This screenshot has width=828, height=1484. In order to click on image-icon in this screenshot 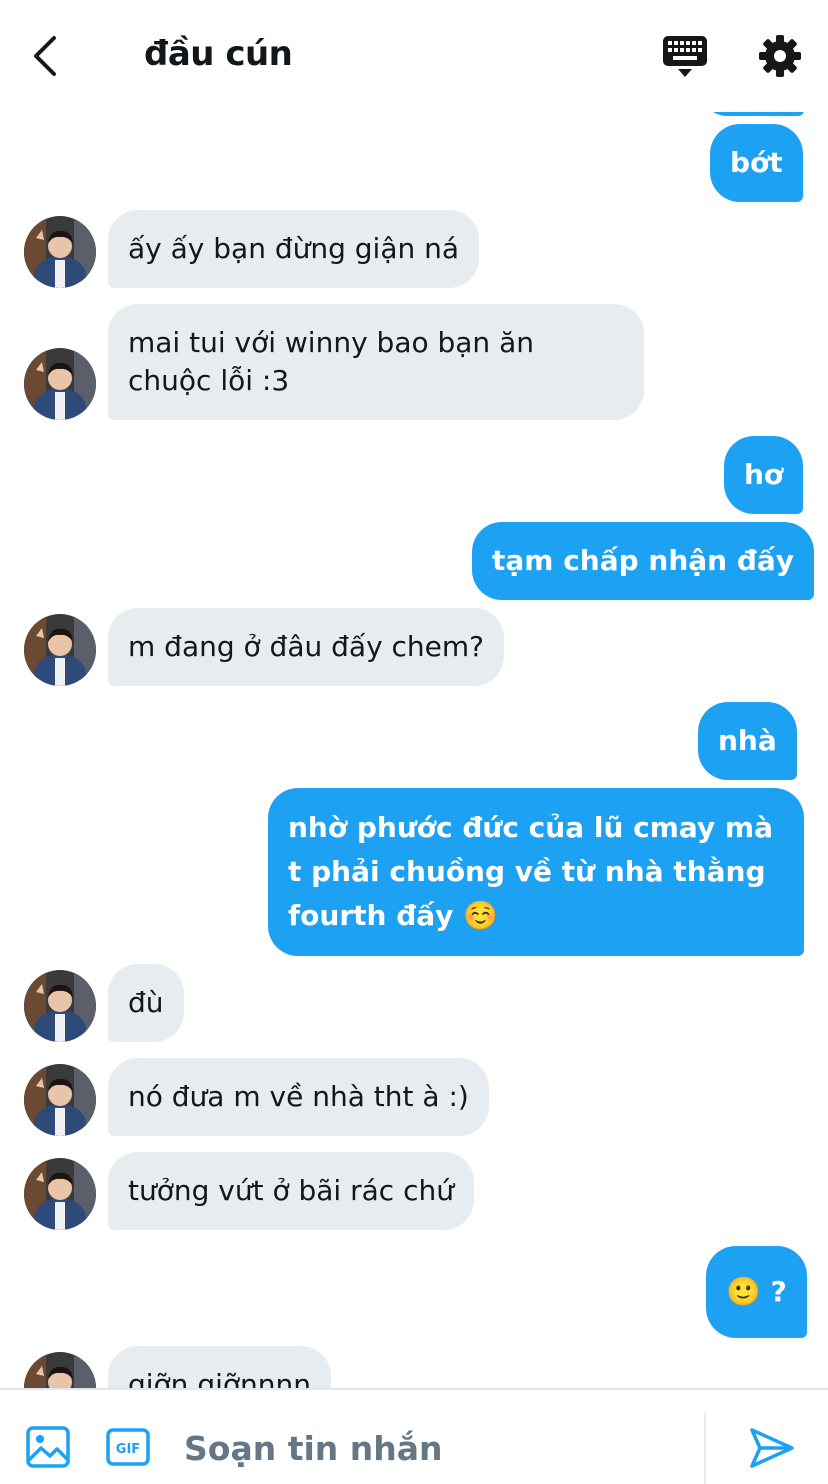, I will do `click(48, 1447)`.